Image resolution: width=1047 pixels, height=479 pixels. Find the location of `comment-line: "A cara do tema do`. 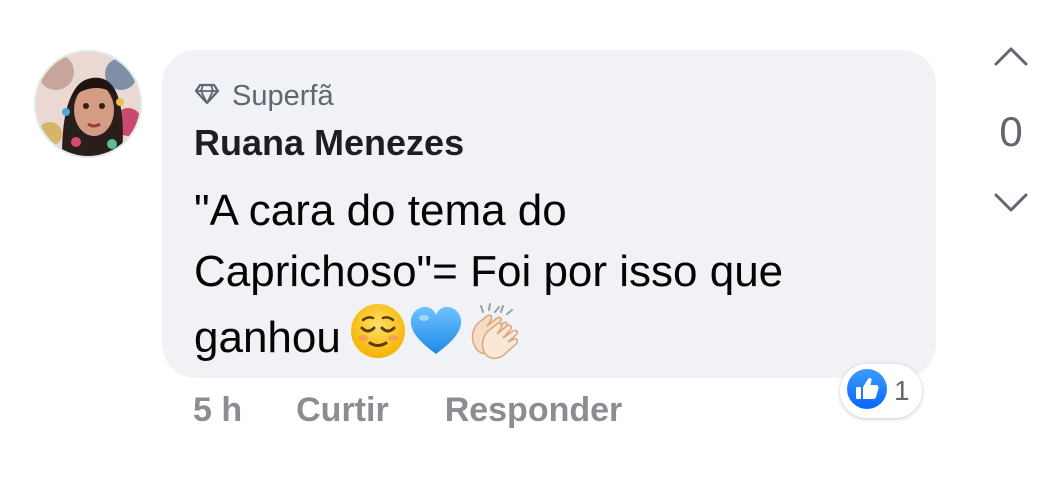

comment-line: "A cara do tema do is located at coordinates (380, 210).